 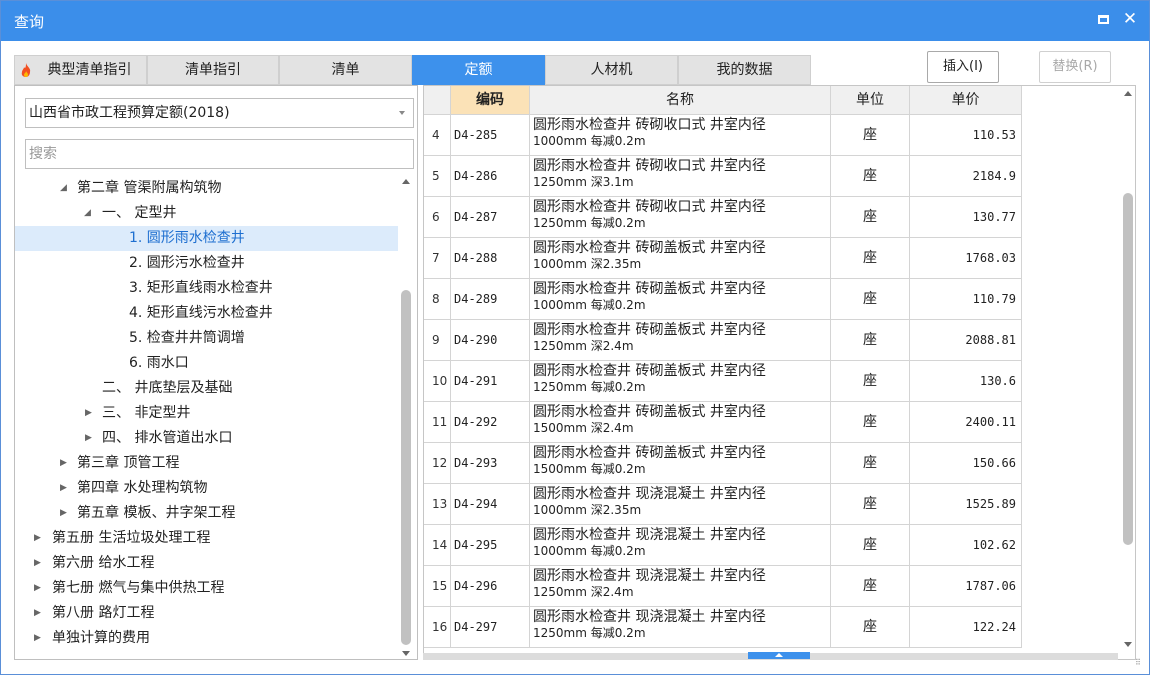 I want to click on price-cell: 2088.81, so click(x=966, y=340).